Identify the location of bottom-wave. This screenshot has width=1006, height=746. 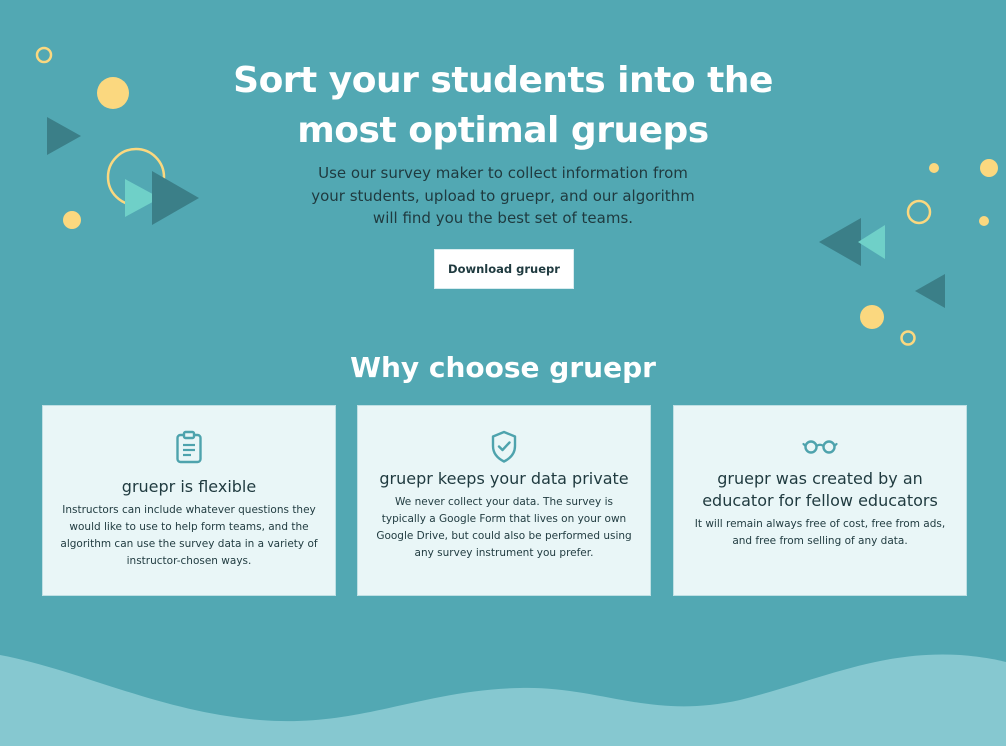
(503, 700).